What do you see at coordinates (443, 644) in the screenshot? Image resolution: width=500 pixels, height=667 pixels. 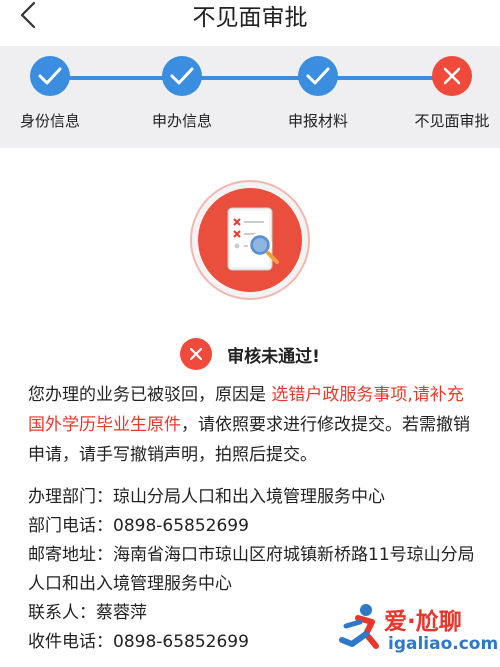 I see `watermark-url: igaliao.com` at bounding box center [443, 644].